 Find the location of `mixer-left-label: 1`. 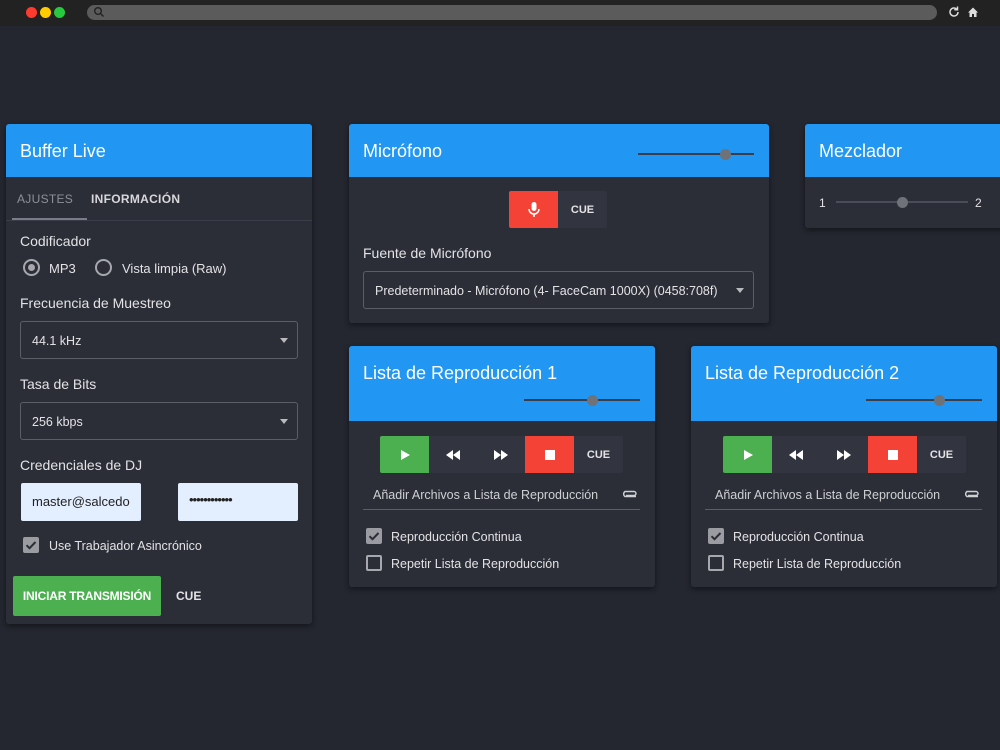

mixer-left-label: 1 is located at coordinates (822, 203).